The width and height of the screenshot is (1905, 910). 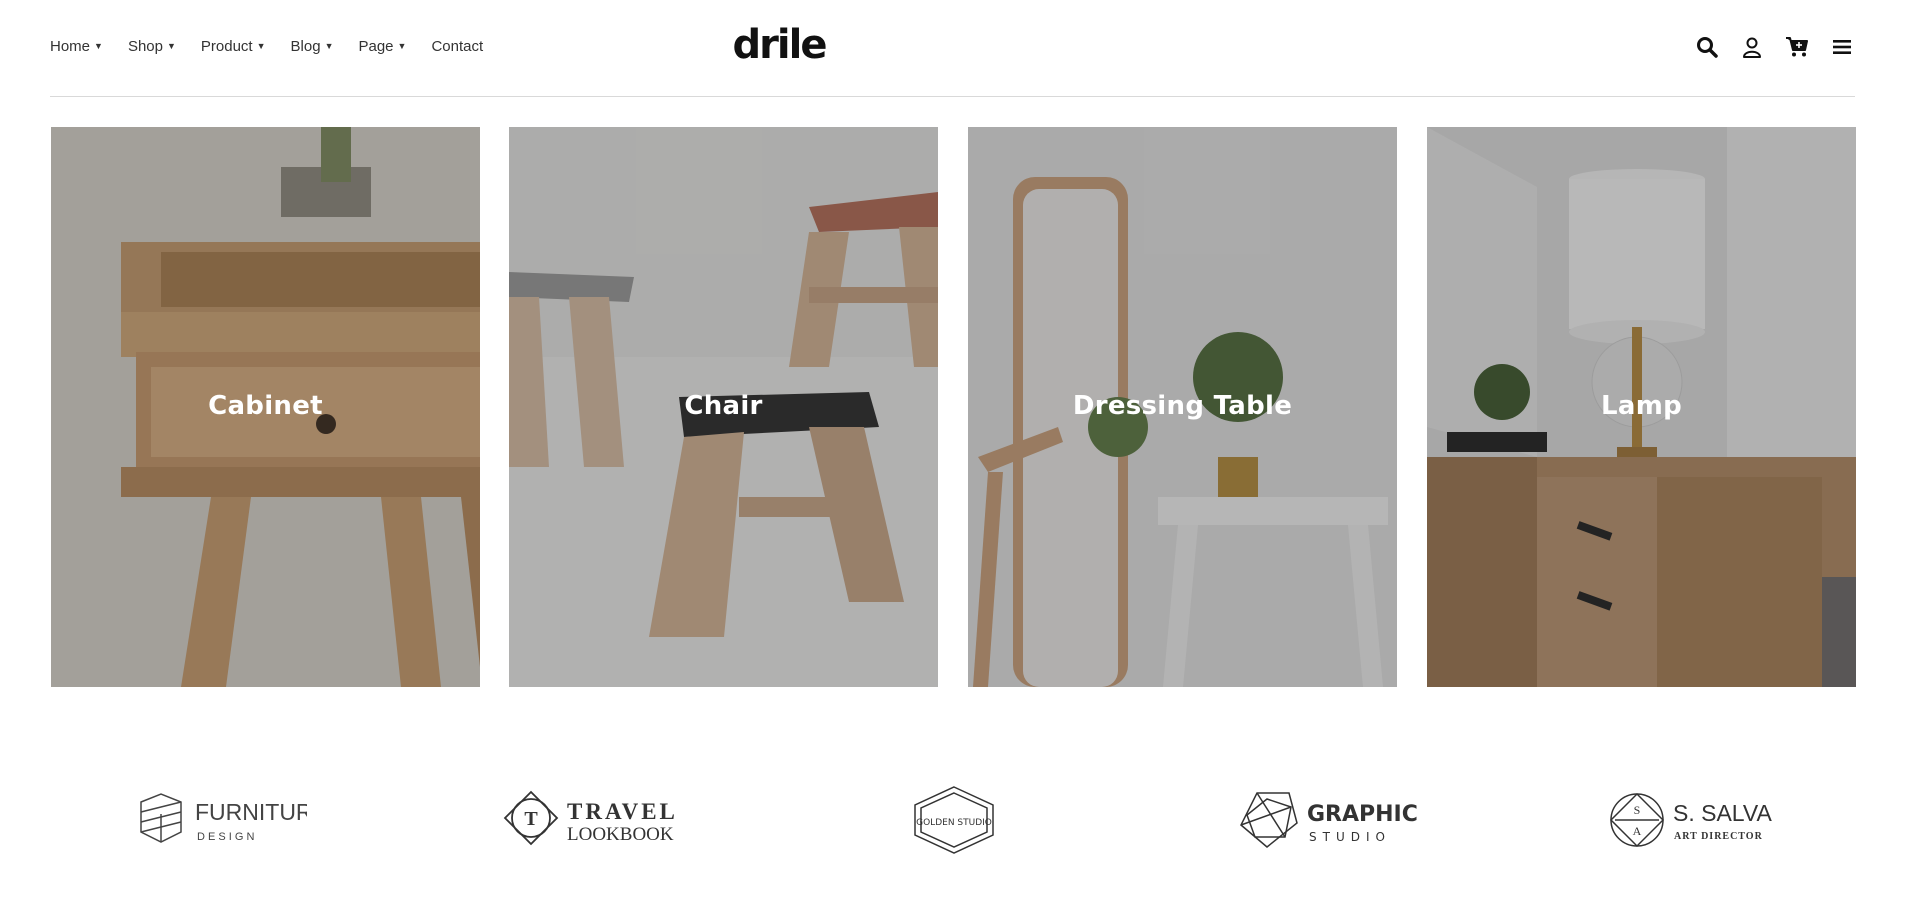 I want to click on category-card-lamp: Lamp, so click(x=1641, y=407).